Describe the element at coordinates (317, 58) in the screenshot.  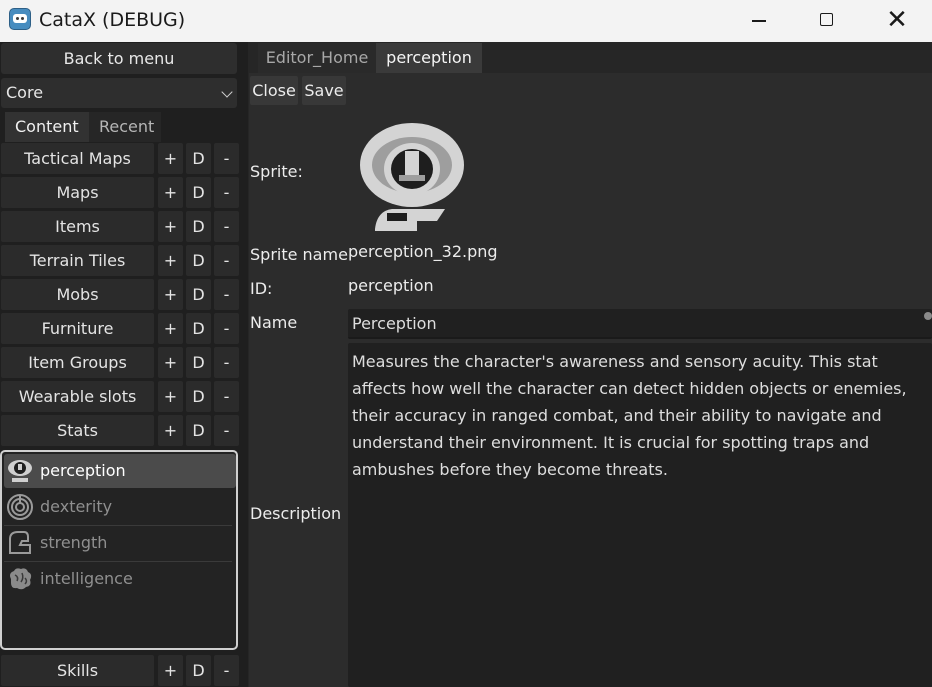
I see `tab-editor-home: Editor_Home` at that location.